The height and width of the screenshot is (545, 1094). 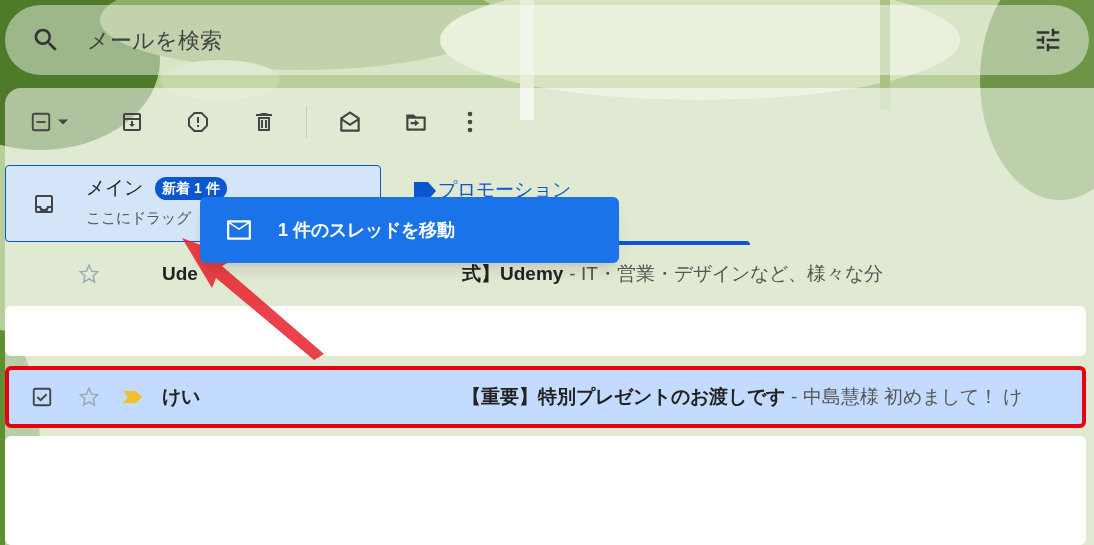 I want to click on search-placeholder: メールを検索, so click(x=547, y=40).